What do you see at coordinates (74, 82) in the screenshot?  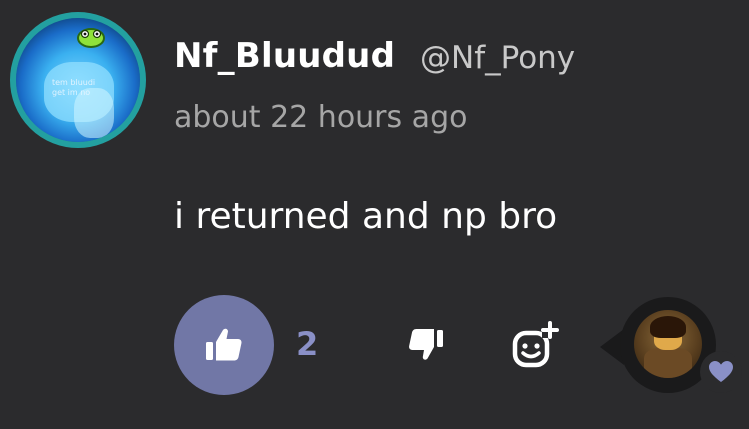 I see `avatar-text-line1: tem bluudi` at bounding box center [74, 82].